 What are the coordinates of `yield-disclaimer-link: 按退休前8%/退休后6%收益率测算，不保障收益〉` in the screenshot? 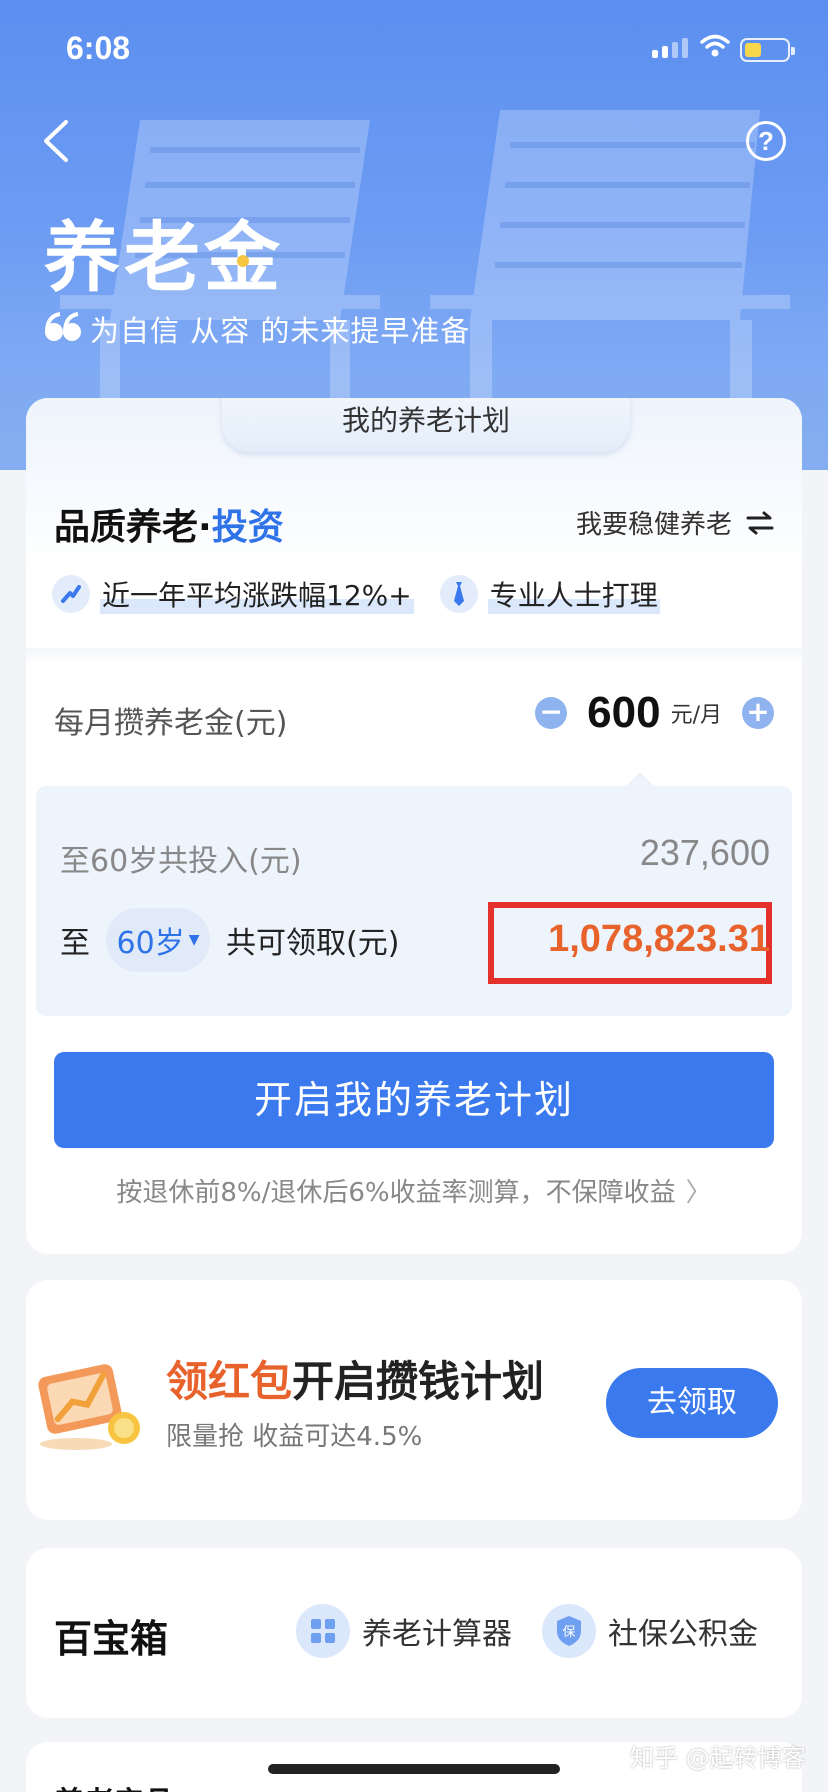 It's located at (414, 1190).